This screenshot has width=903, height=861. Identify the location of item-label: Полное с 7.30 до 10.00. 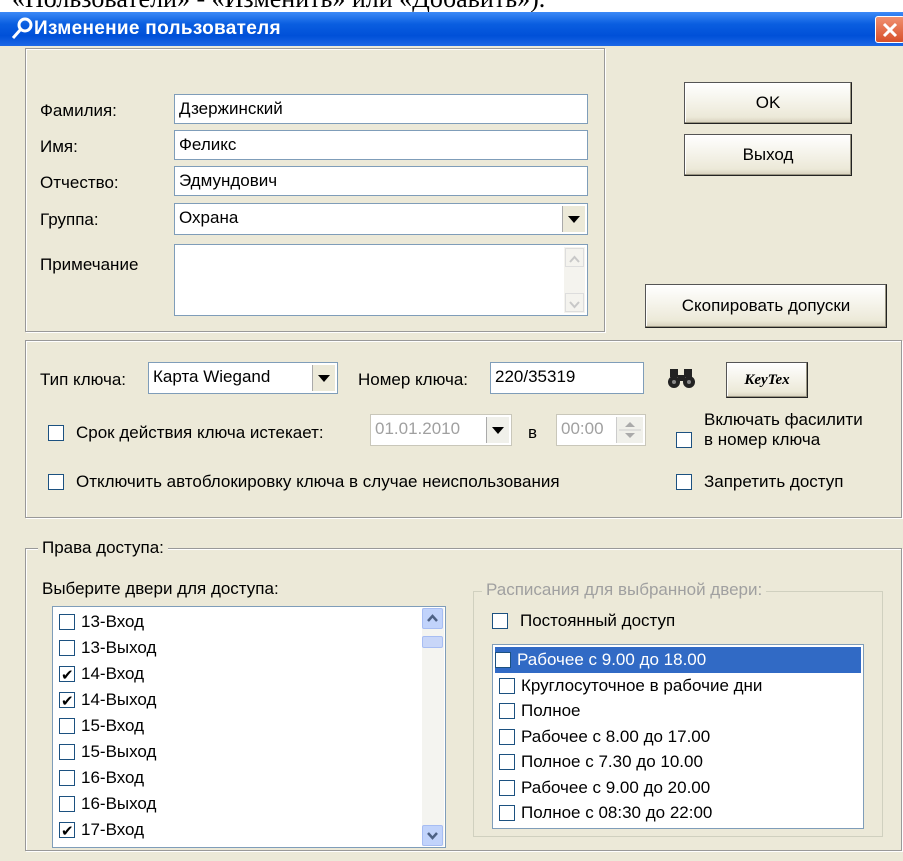
(612, 761).